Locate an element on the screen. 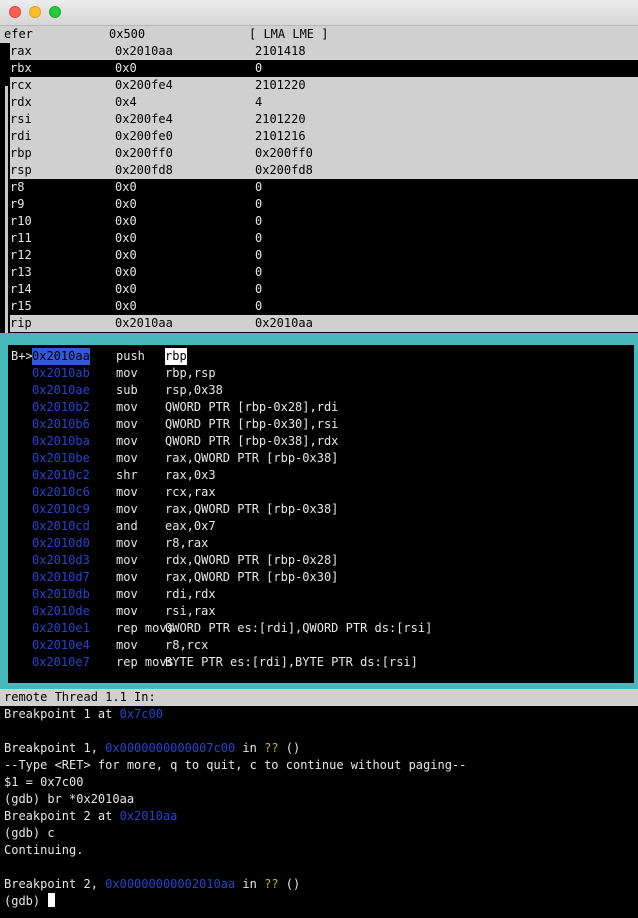 This screenshot has width=638, height=918. console-text: Breakpoint 2 at is located at coordinates (62, 816).